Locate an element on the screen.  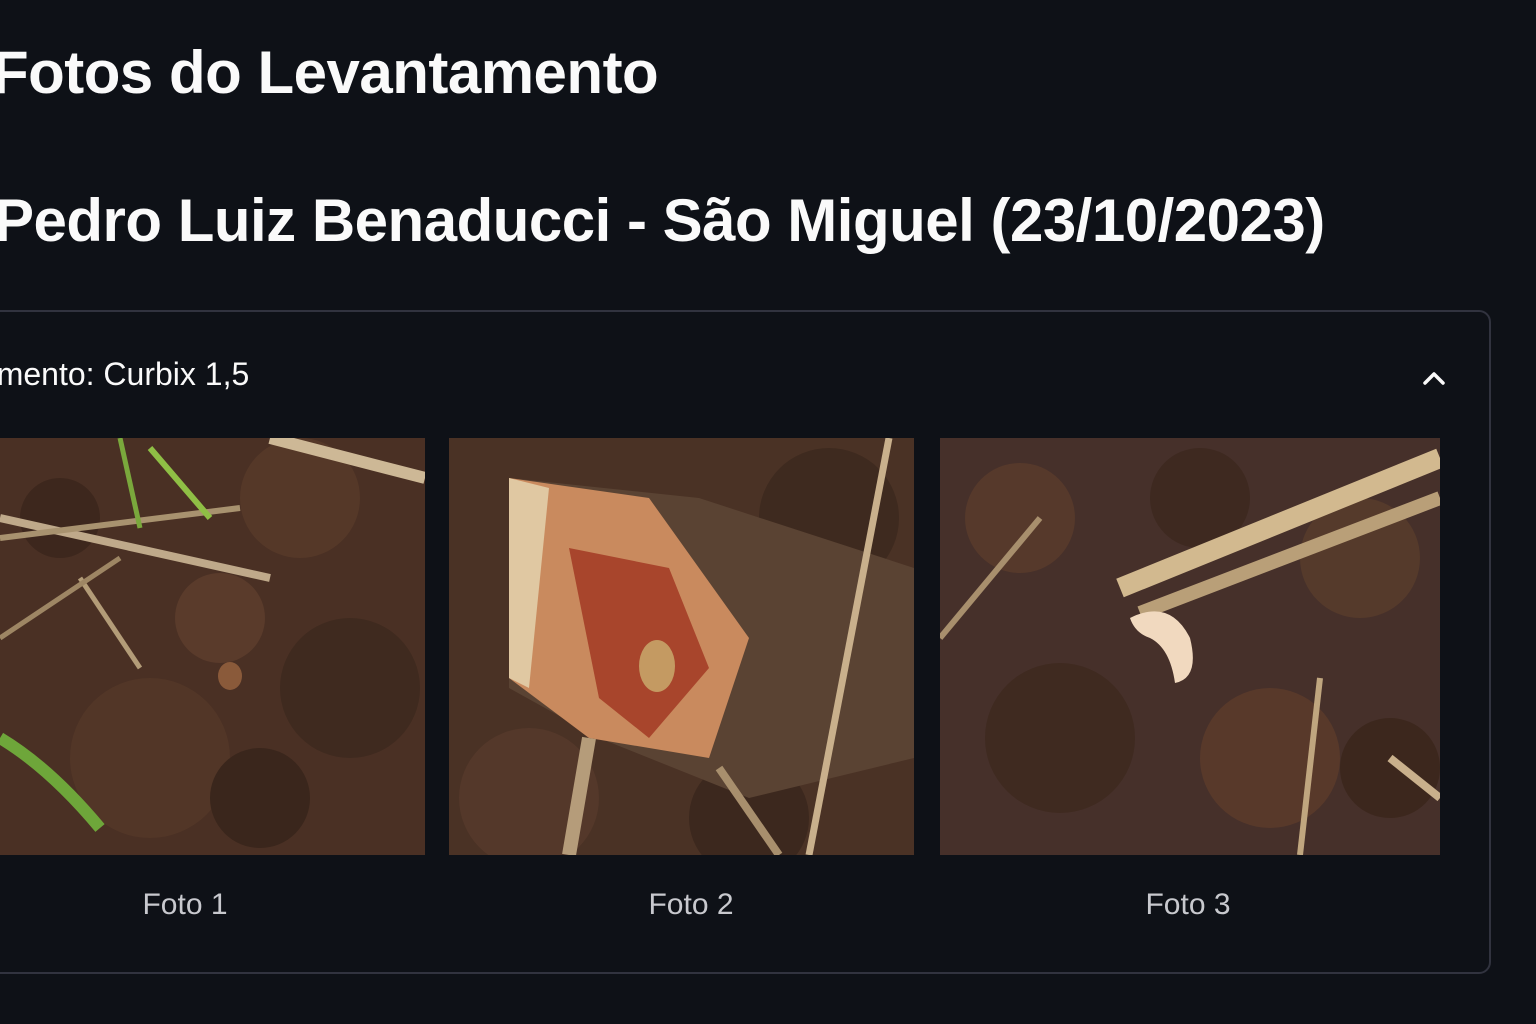
expander-header-label: tamento: Curbix 1,5 is located at coordinates (124, 374).